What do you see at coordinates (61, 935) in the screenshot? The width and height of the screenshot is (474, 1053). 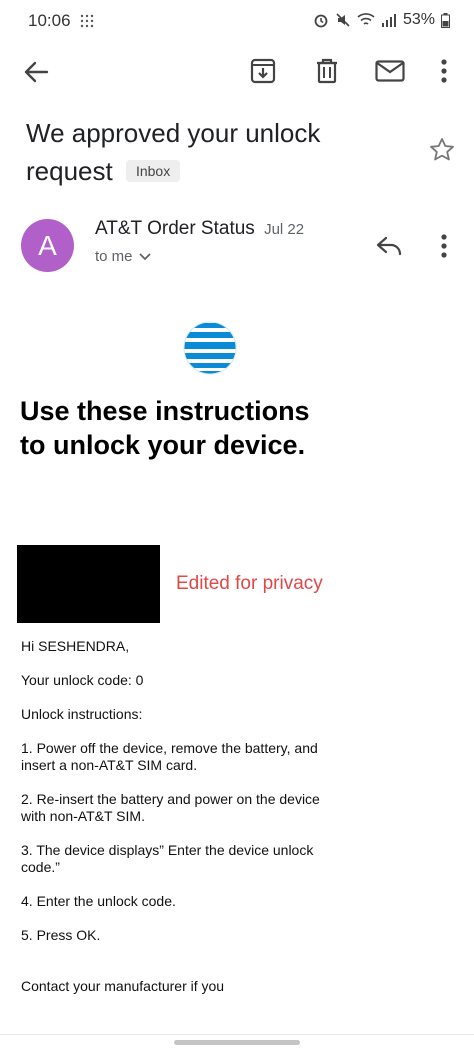 I see `instruction-step: 5. Press OK.` at bounding box center [61, 935].